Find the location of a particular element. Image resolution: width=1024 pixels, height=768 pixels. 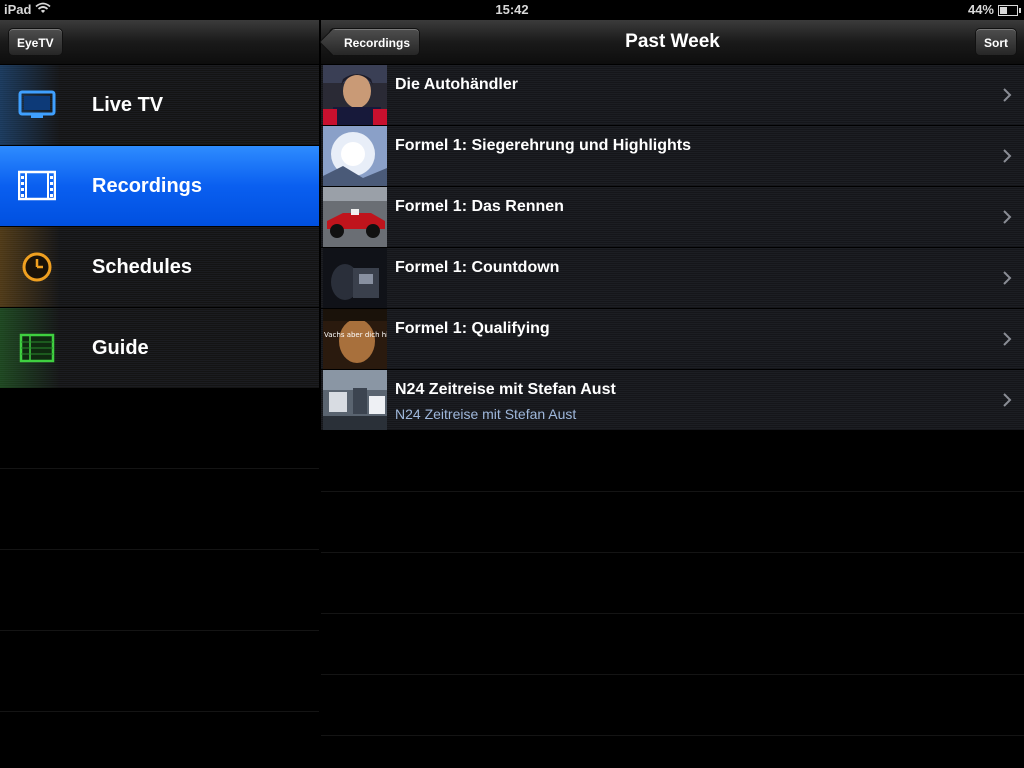

clock: 15:42 is located at coordinates (512, 9).